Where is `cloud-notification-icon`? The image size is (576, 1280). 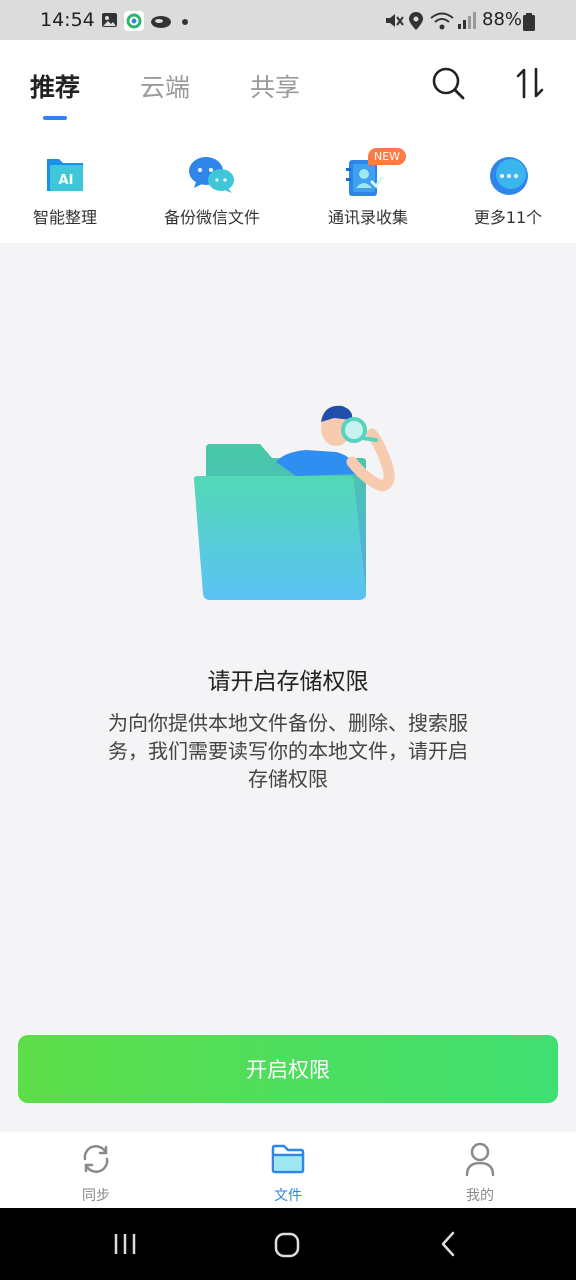
cloud-notification-icon is located at coordinates (161, 22).